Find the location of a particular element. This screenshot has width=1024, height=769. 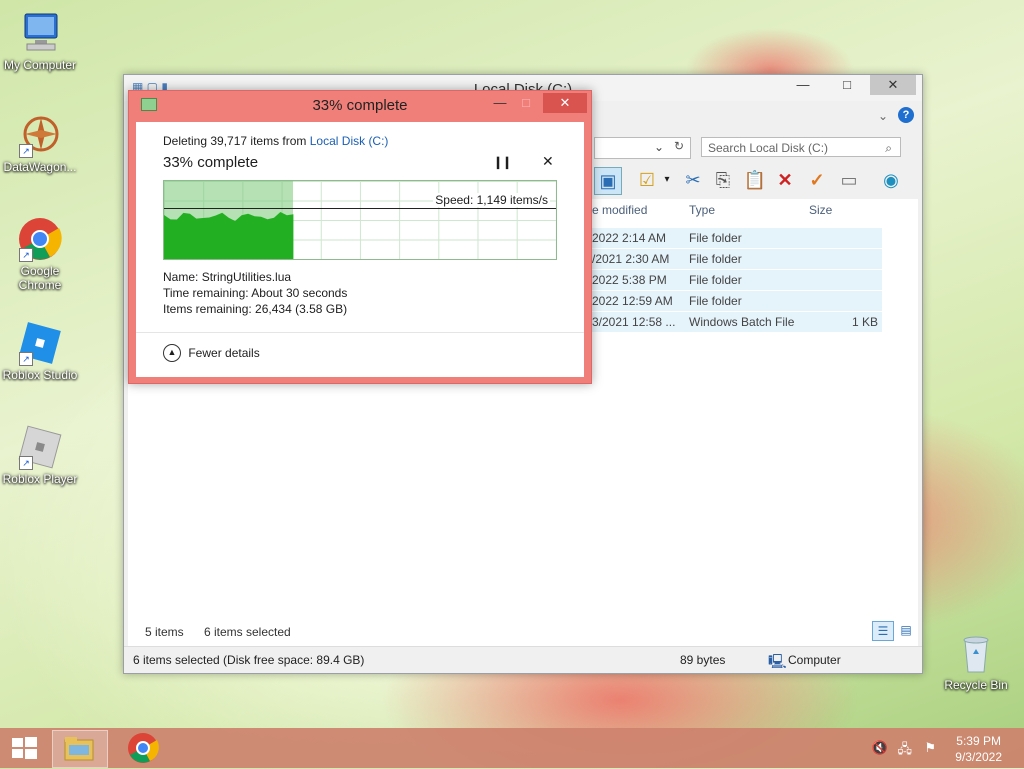

dialog-maximize-button: □ is located at coordinates (526, 103).